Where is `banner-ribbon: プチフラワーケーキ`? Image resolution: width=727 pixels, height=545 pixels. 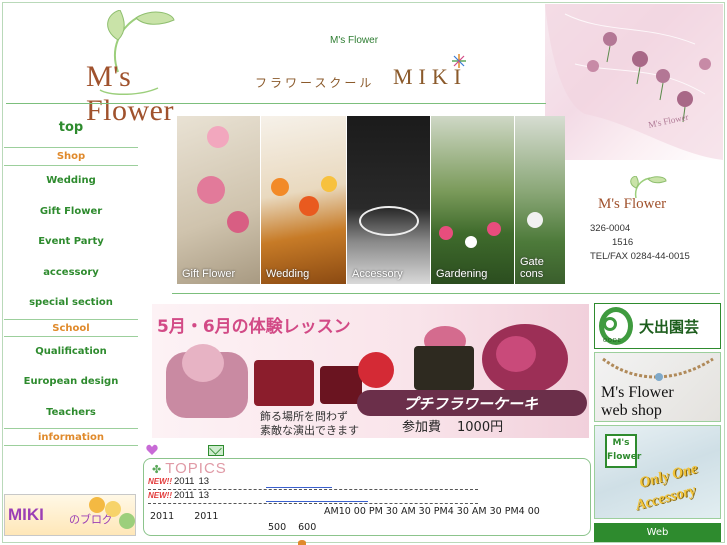
banner-ribbon: プチフラワーケーキ is located at coordinates (472, 403).